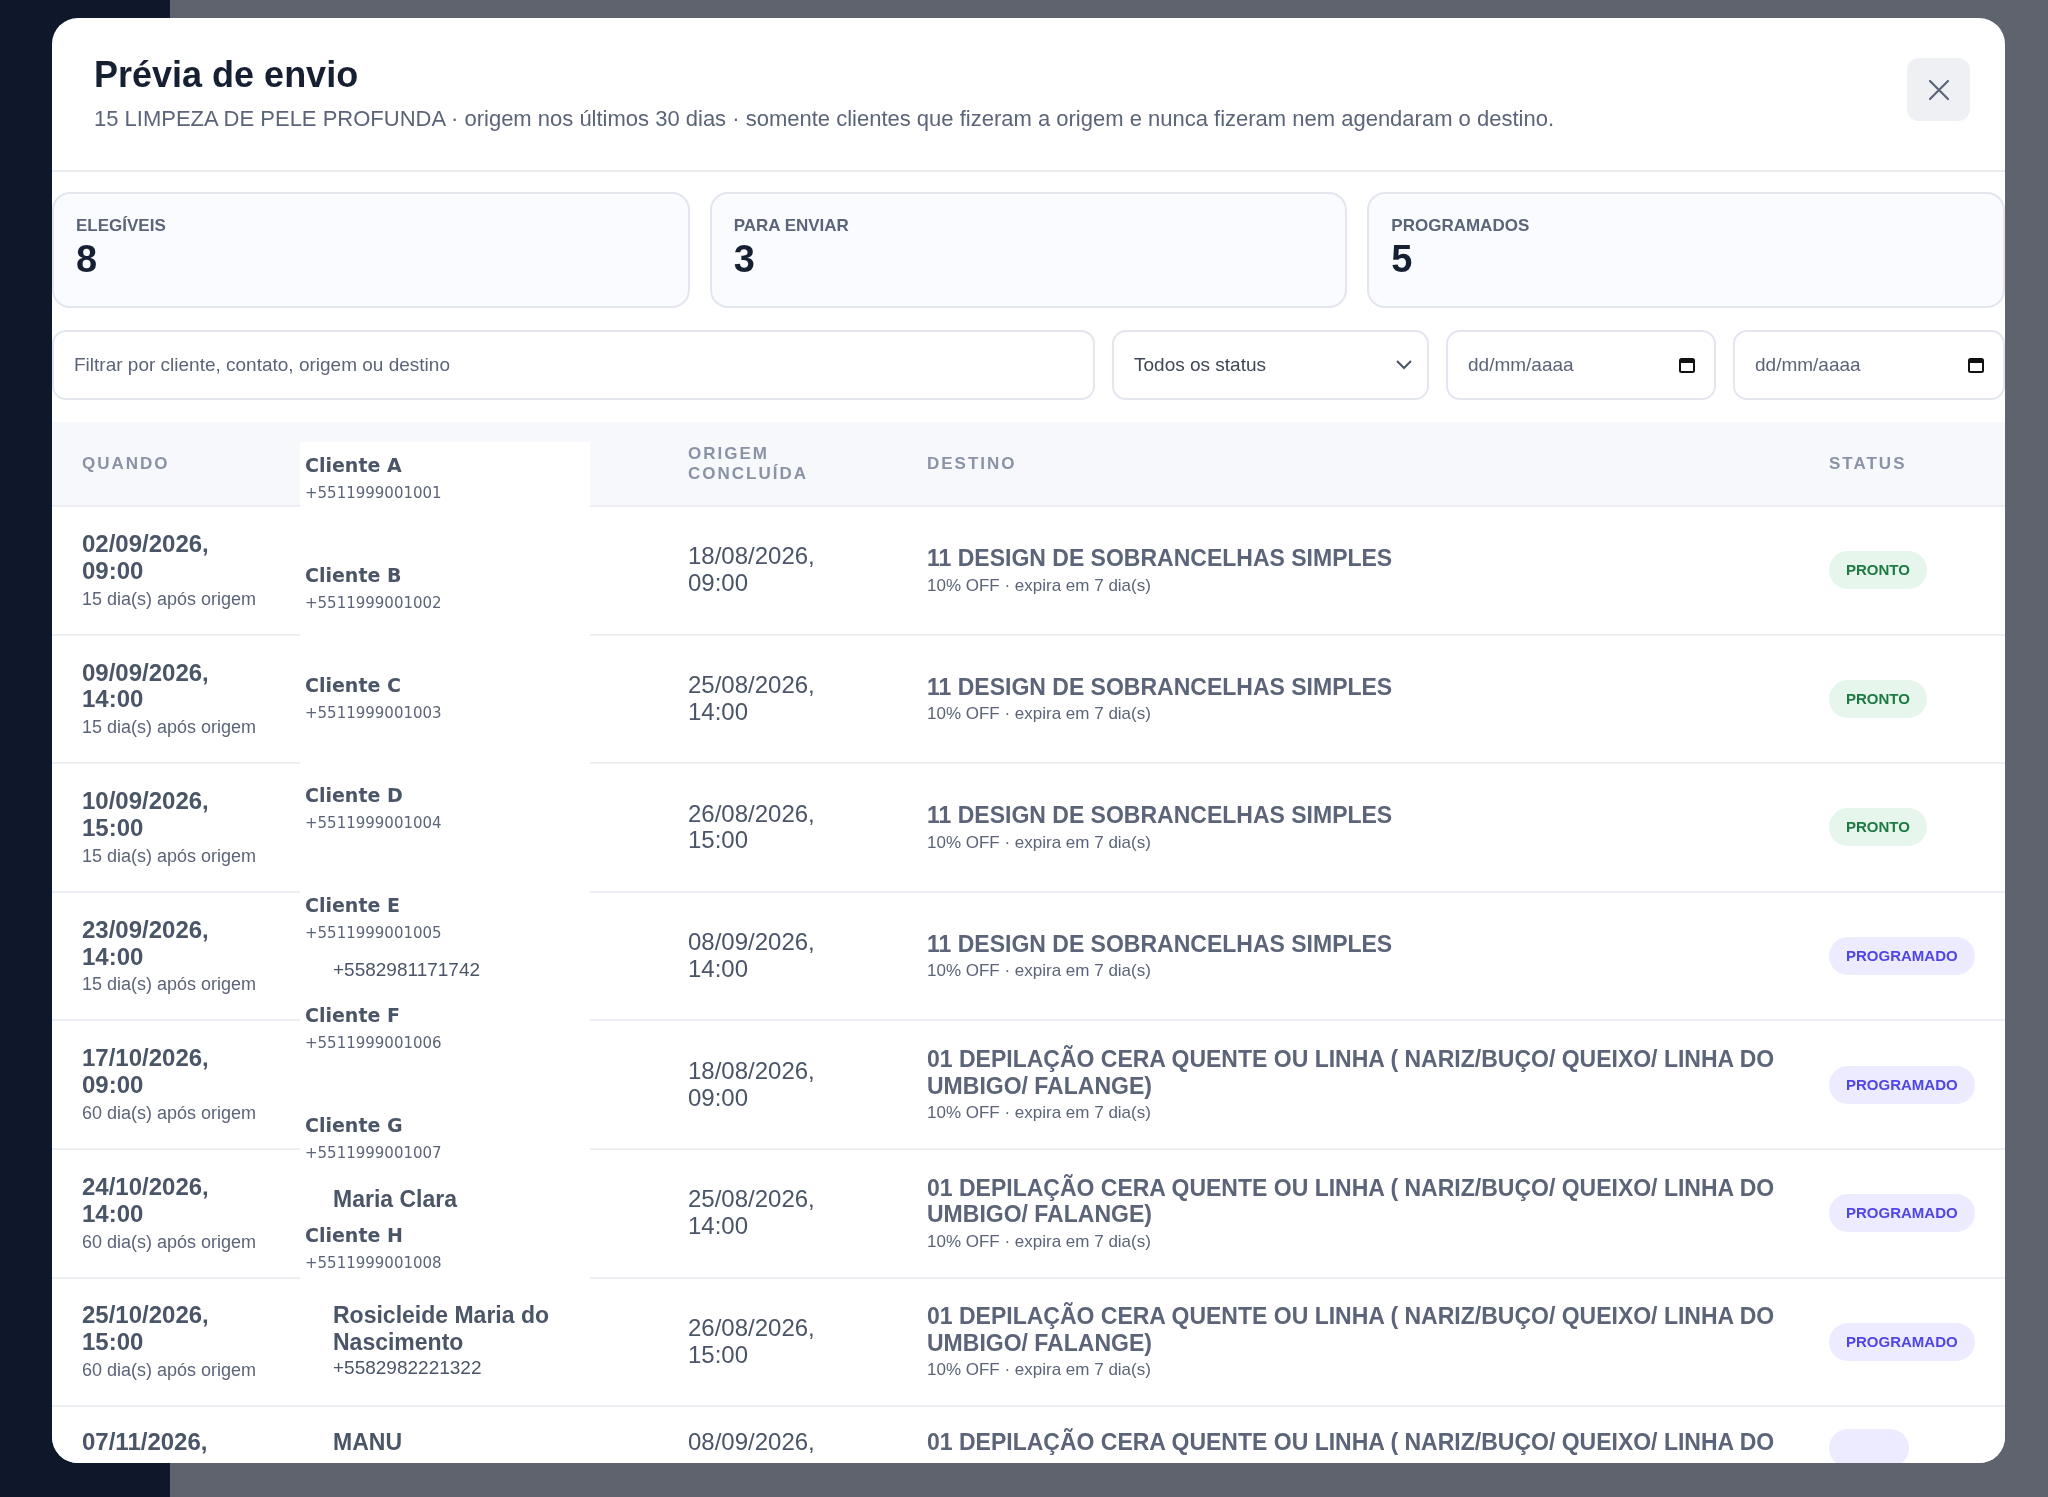  Describe the element at coordinates (824, 119) in the screenshot. I see `dialog-subtitle: 15 LIMPEZA DE PELE PROFUNDA · origem nos últimos 30 dias · somente clientes que fizeram a origem e nunca fizeram nem agendaram o destino.` at that location.